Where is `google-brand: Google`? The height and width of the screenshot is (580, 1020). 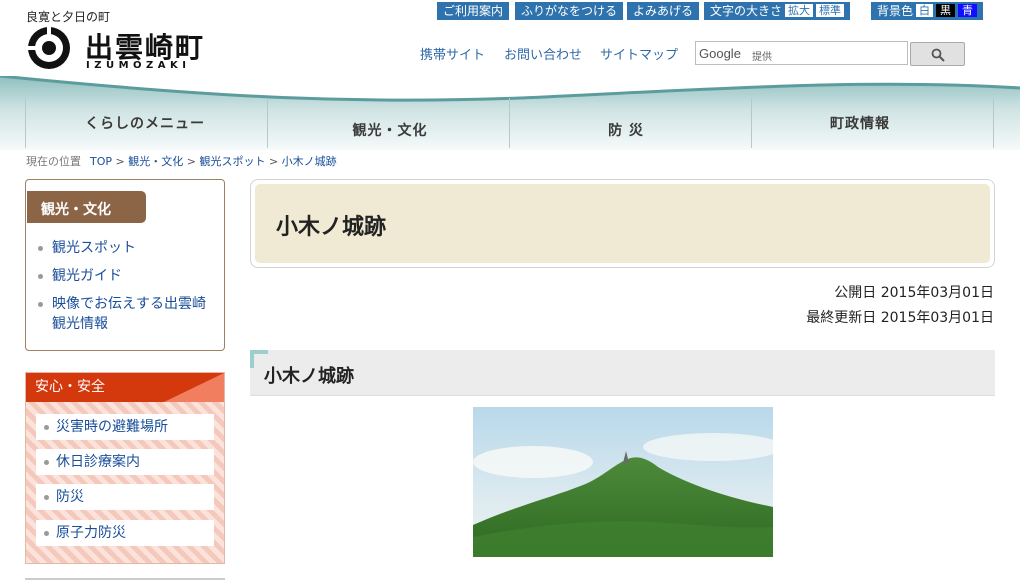
google-brand: Google is located at coordinates (720, 53).